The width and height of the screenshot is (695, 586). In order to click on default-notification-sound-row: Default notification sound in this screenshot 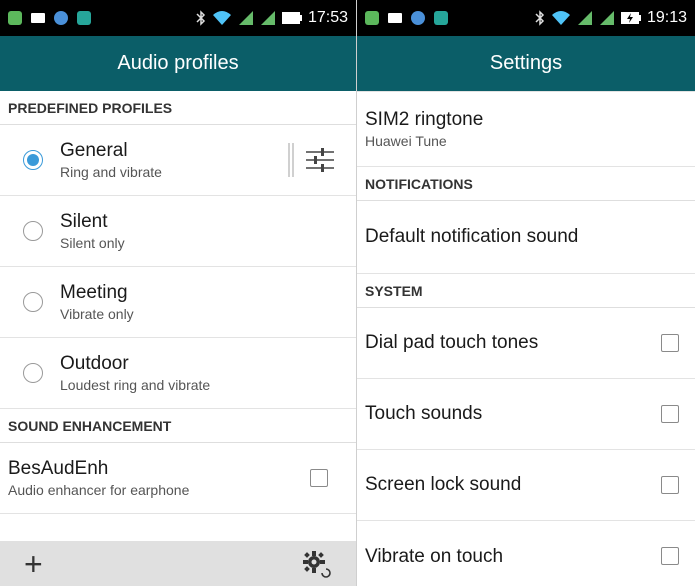, I will do `click(526, 237)`.